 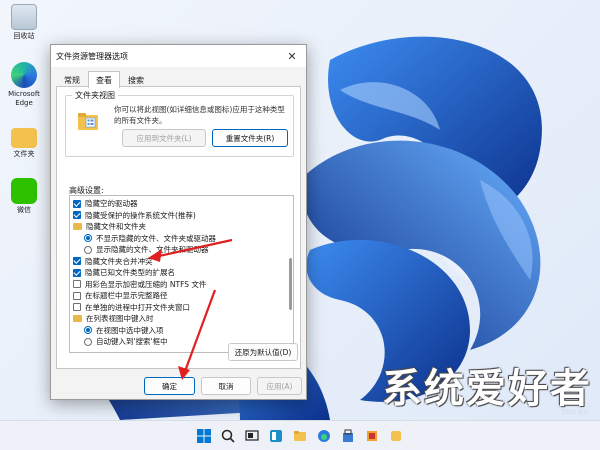 I want to click on close-button: ✕, so click(x=292, y=56).